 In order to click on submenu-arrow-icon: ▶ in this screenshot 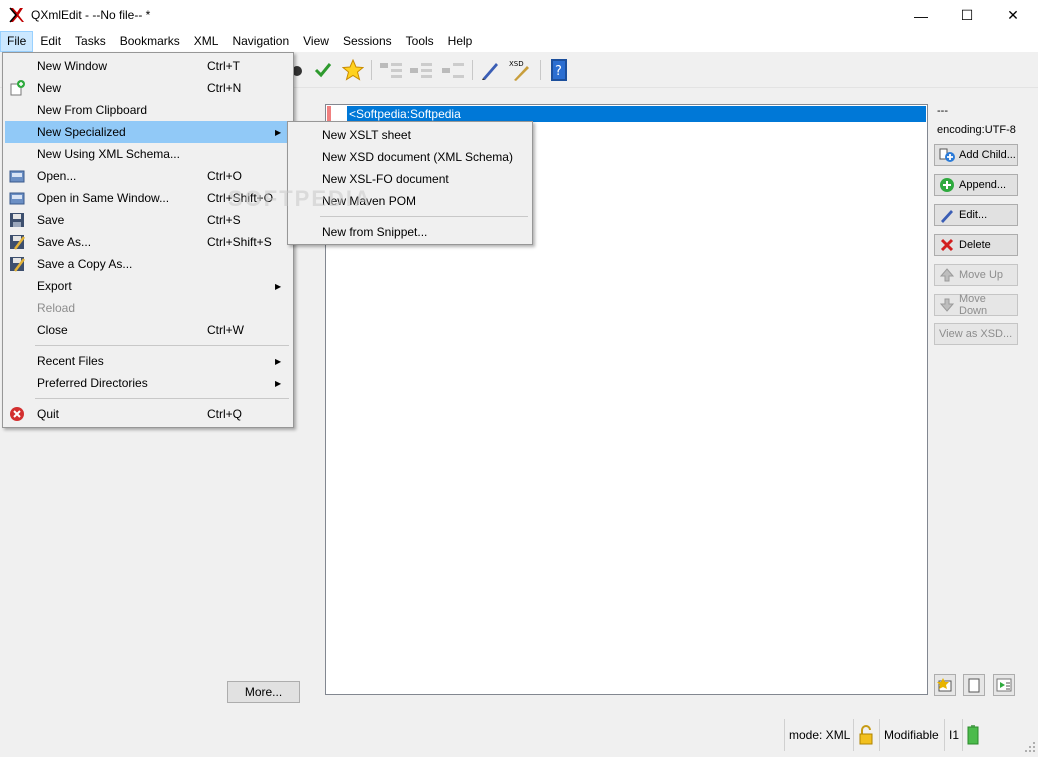, I will do `click(278, 286)`.